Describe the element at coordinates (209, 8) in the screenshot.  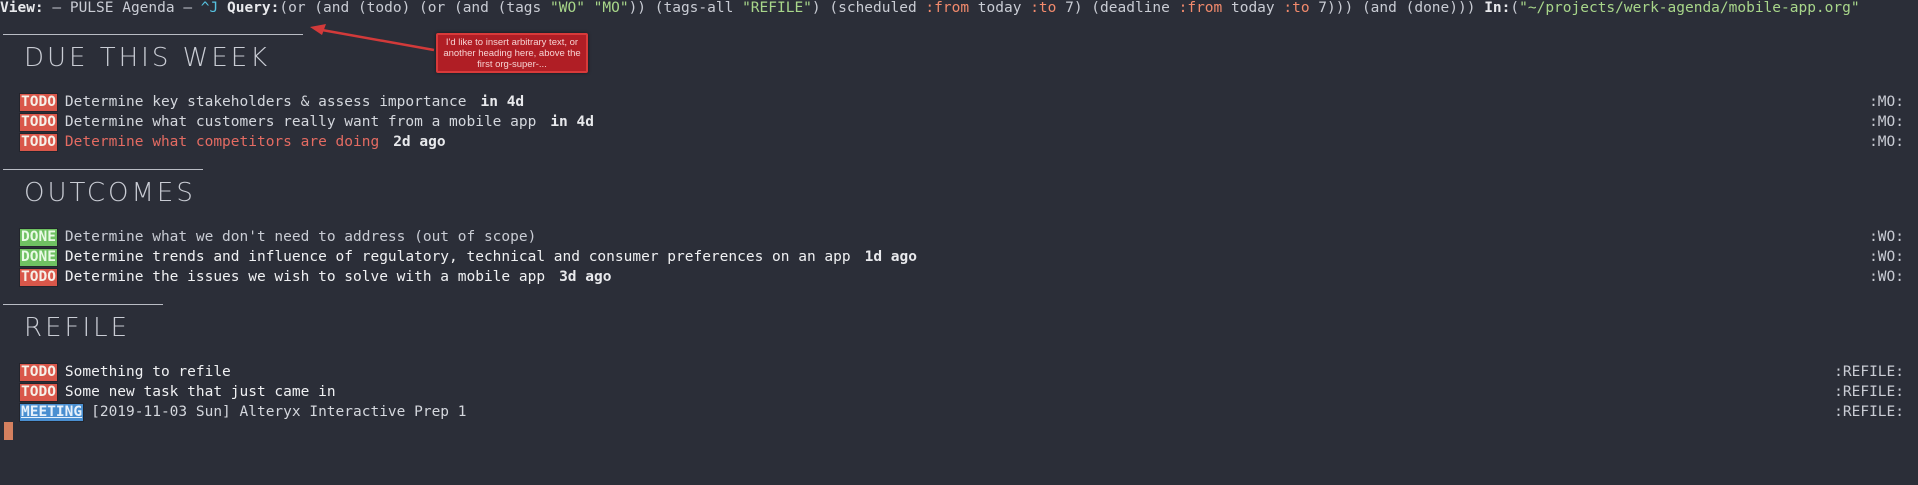
I see `keybinding-hint: ^J` at that location.